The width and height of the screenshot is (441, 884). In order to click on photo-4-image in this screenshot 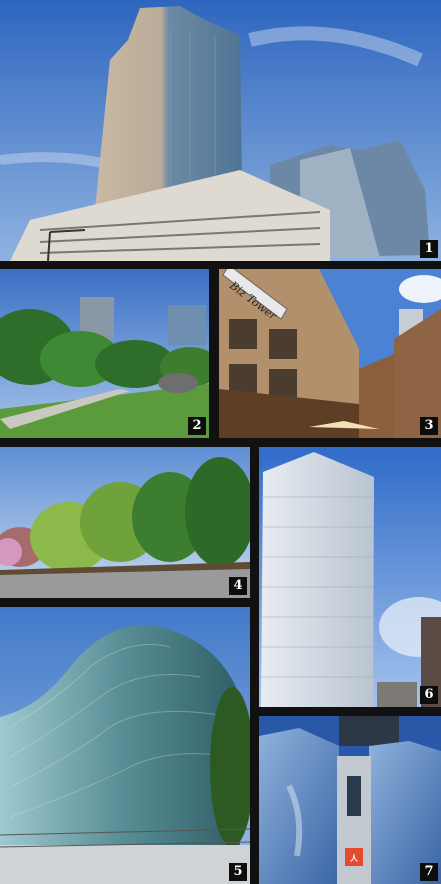, I will do `click(125, 522)`.